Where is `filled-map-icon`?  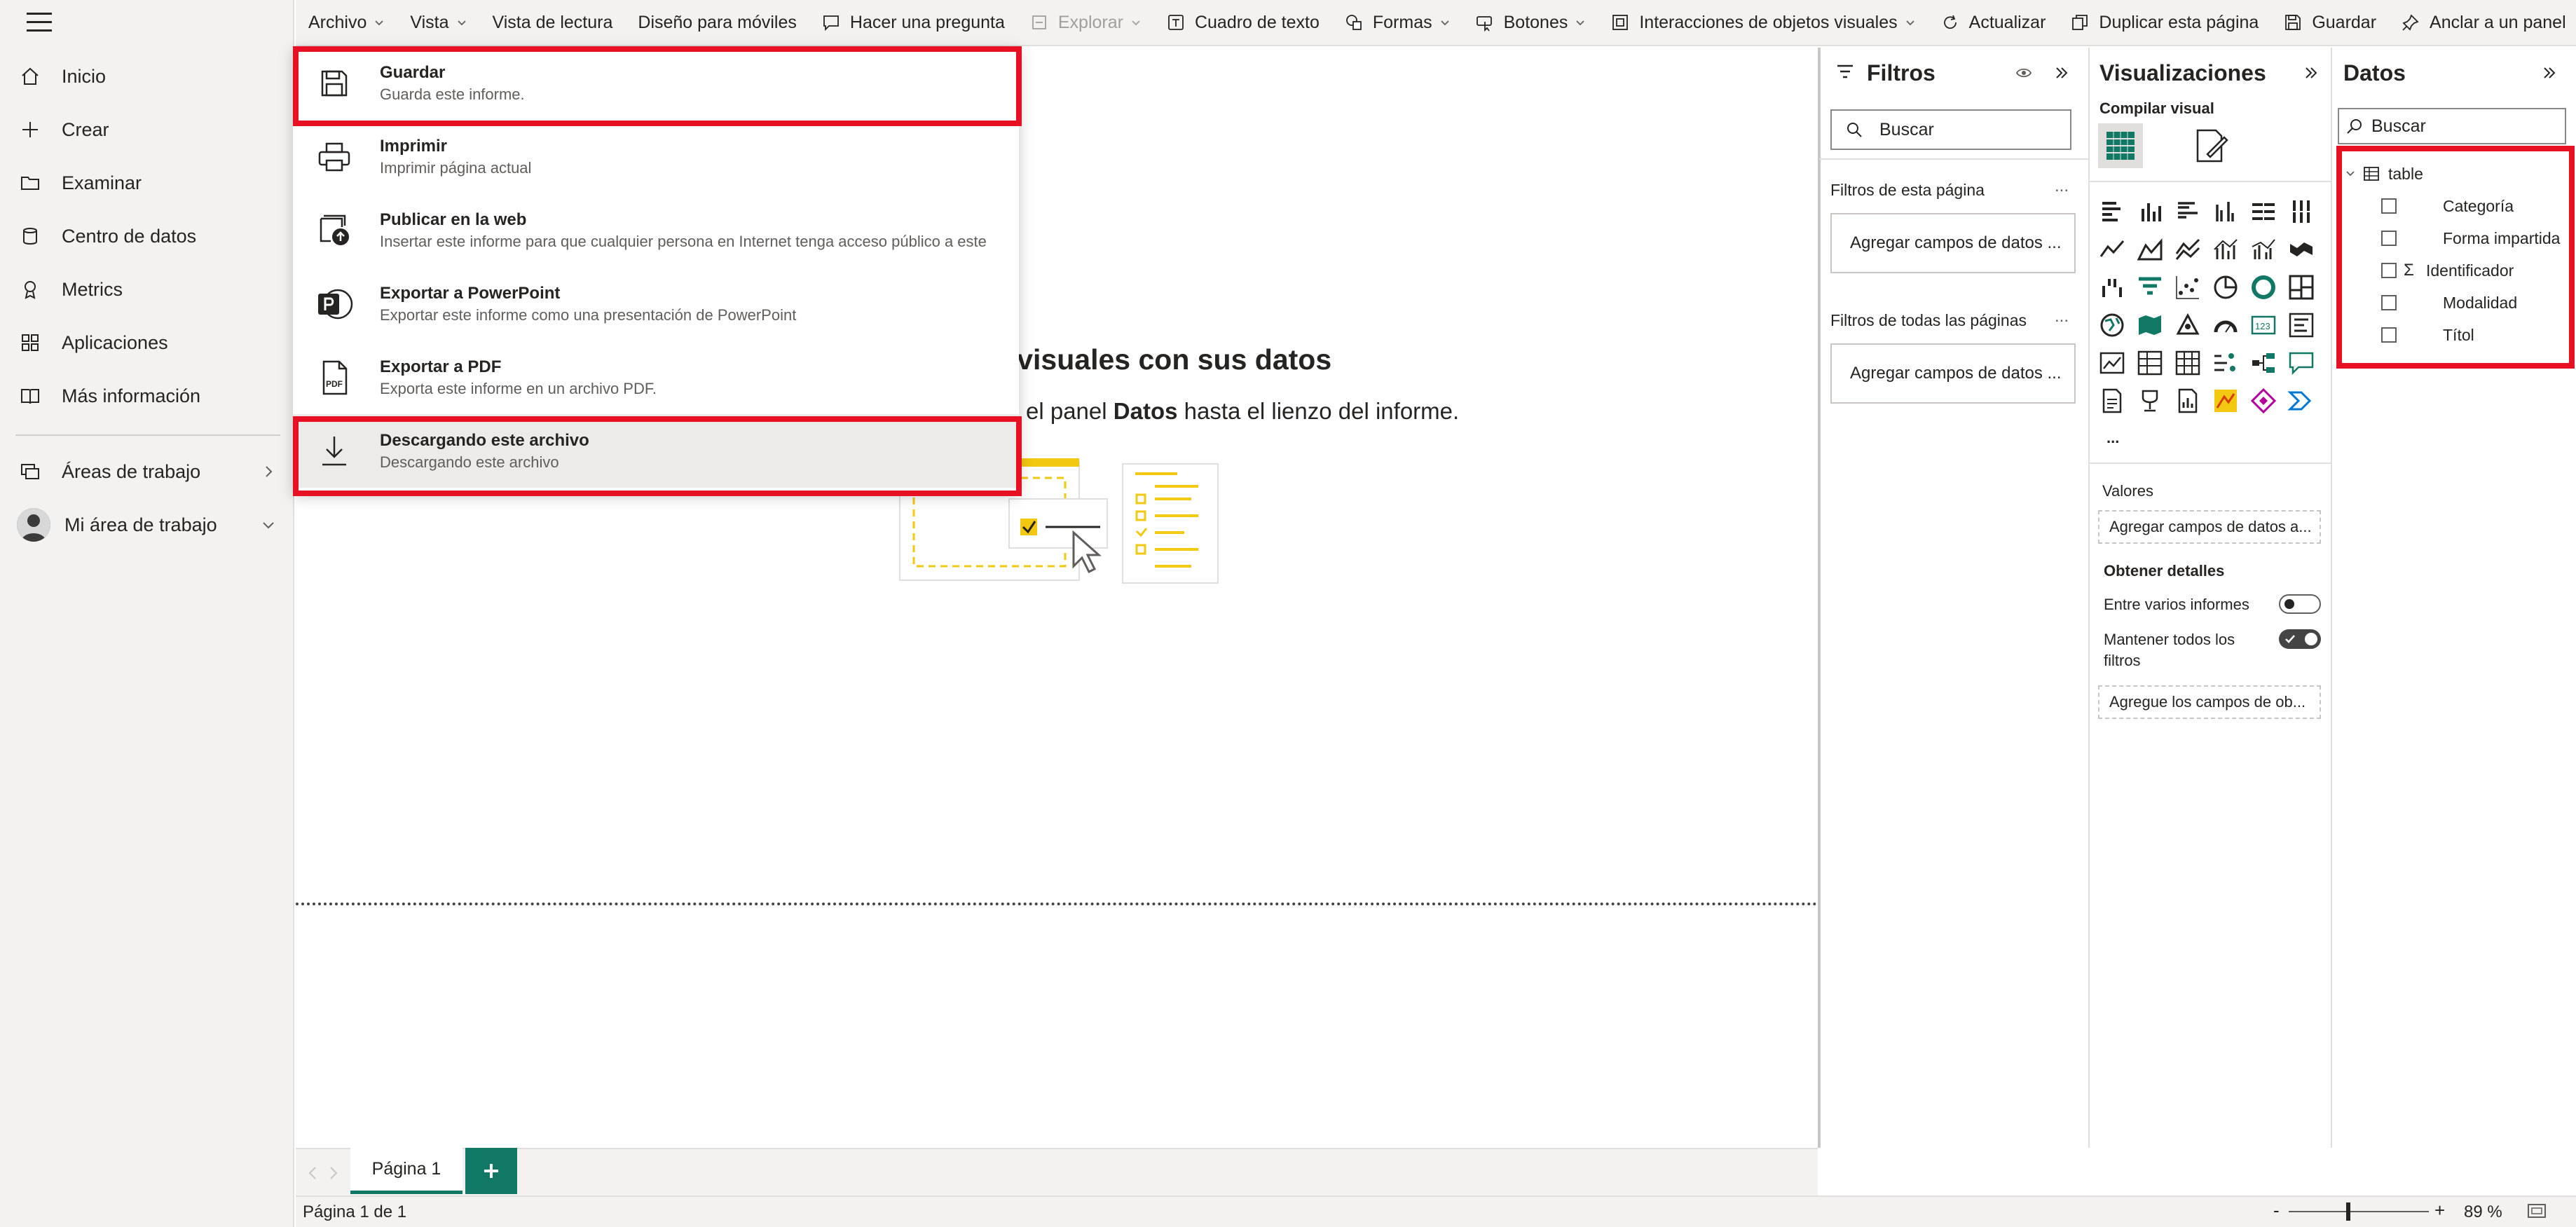
filled-map-icon is located at coordinates (2150, 325).